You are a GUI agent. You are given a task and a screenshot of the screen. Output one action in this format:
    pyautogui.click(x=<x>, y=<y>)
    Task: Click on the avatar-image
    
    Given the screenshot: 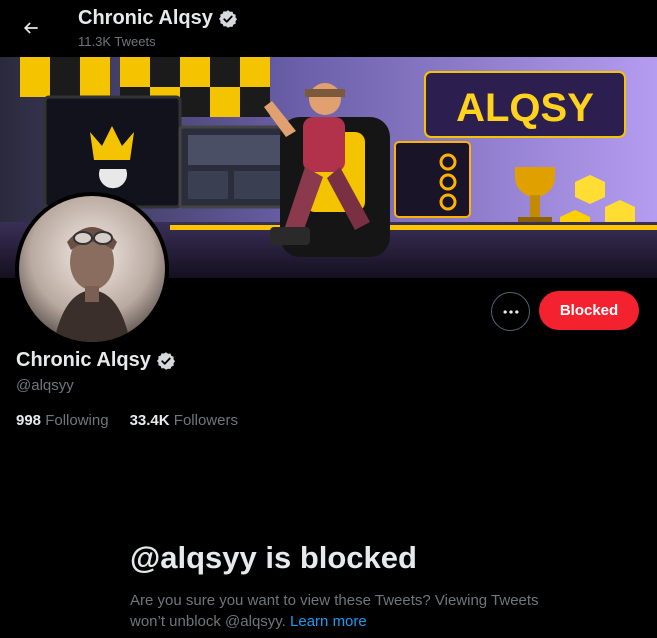 What is the action you would take?
    pyautogui.click(x=92, y=269)
    